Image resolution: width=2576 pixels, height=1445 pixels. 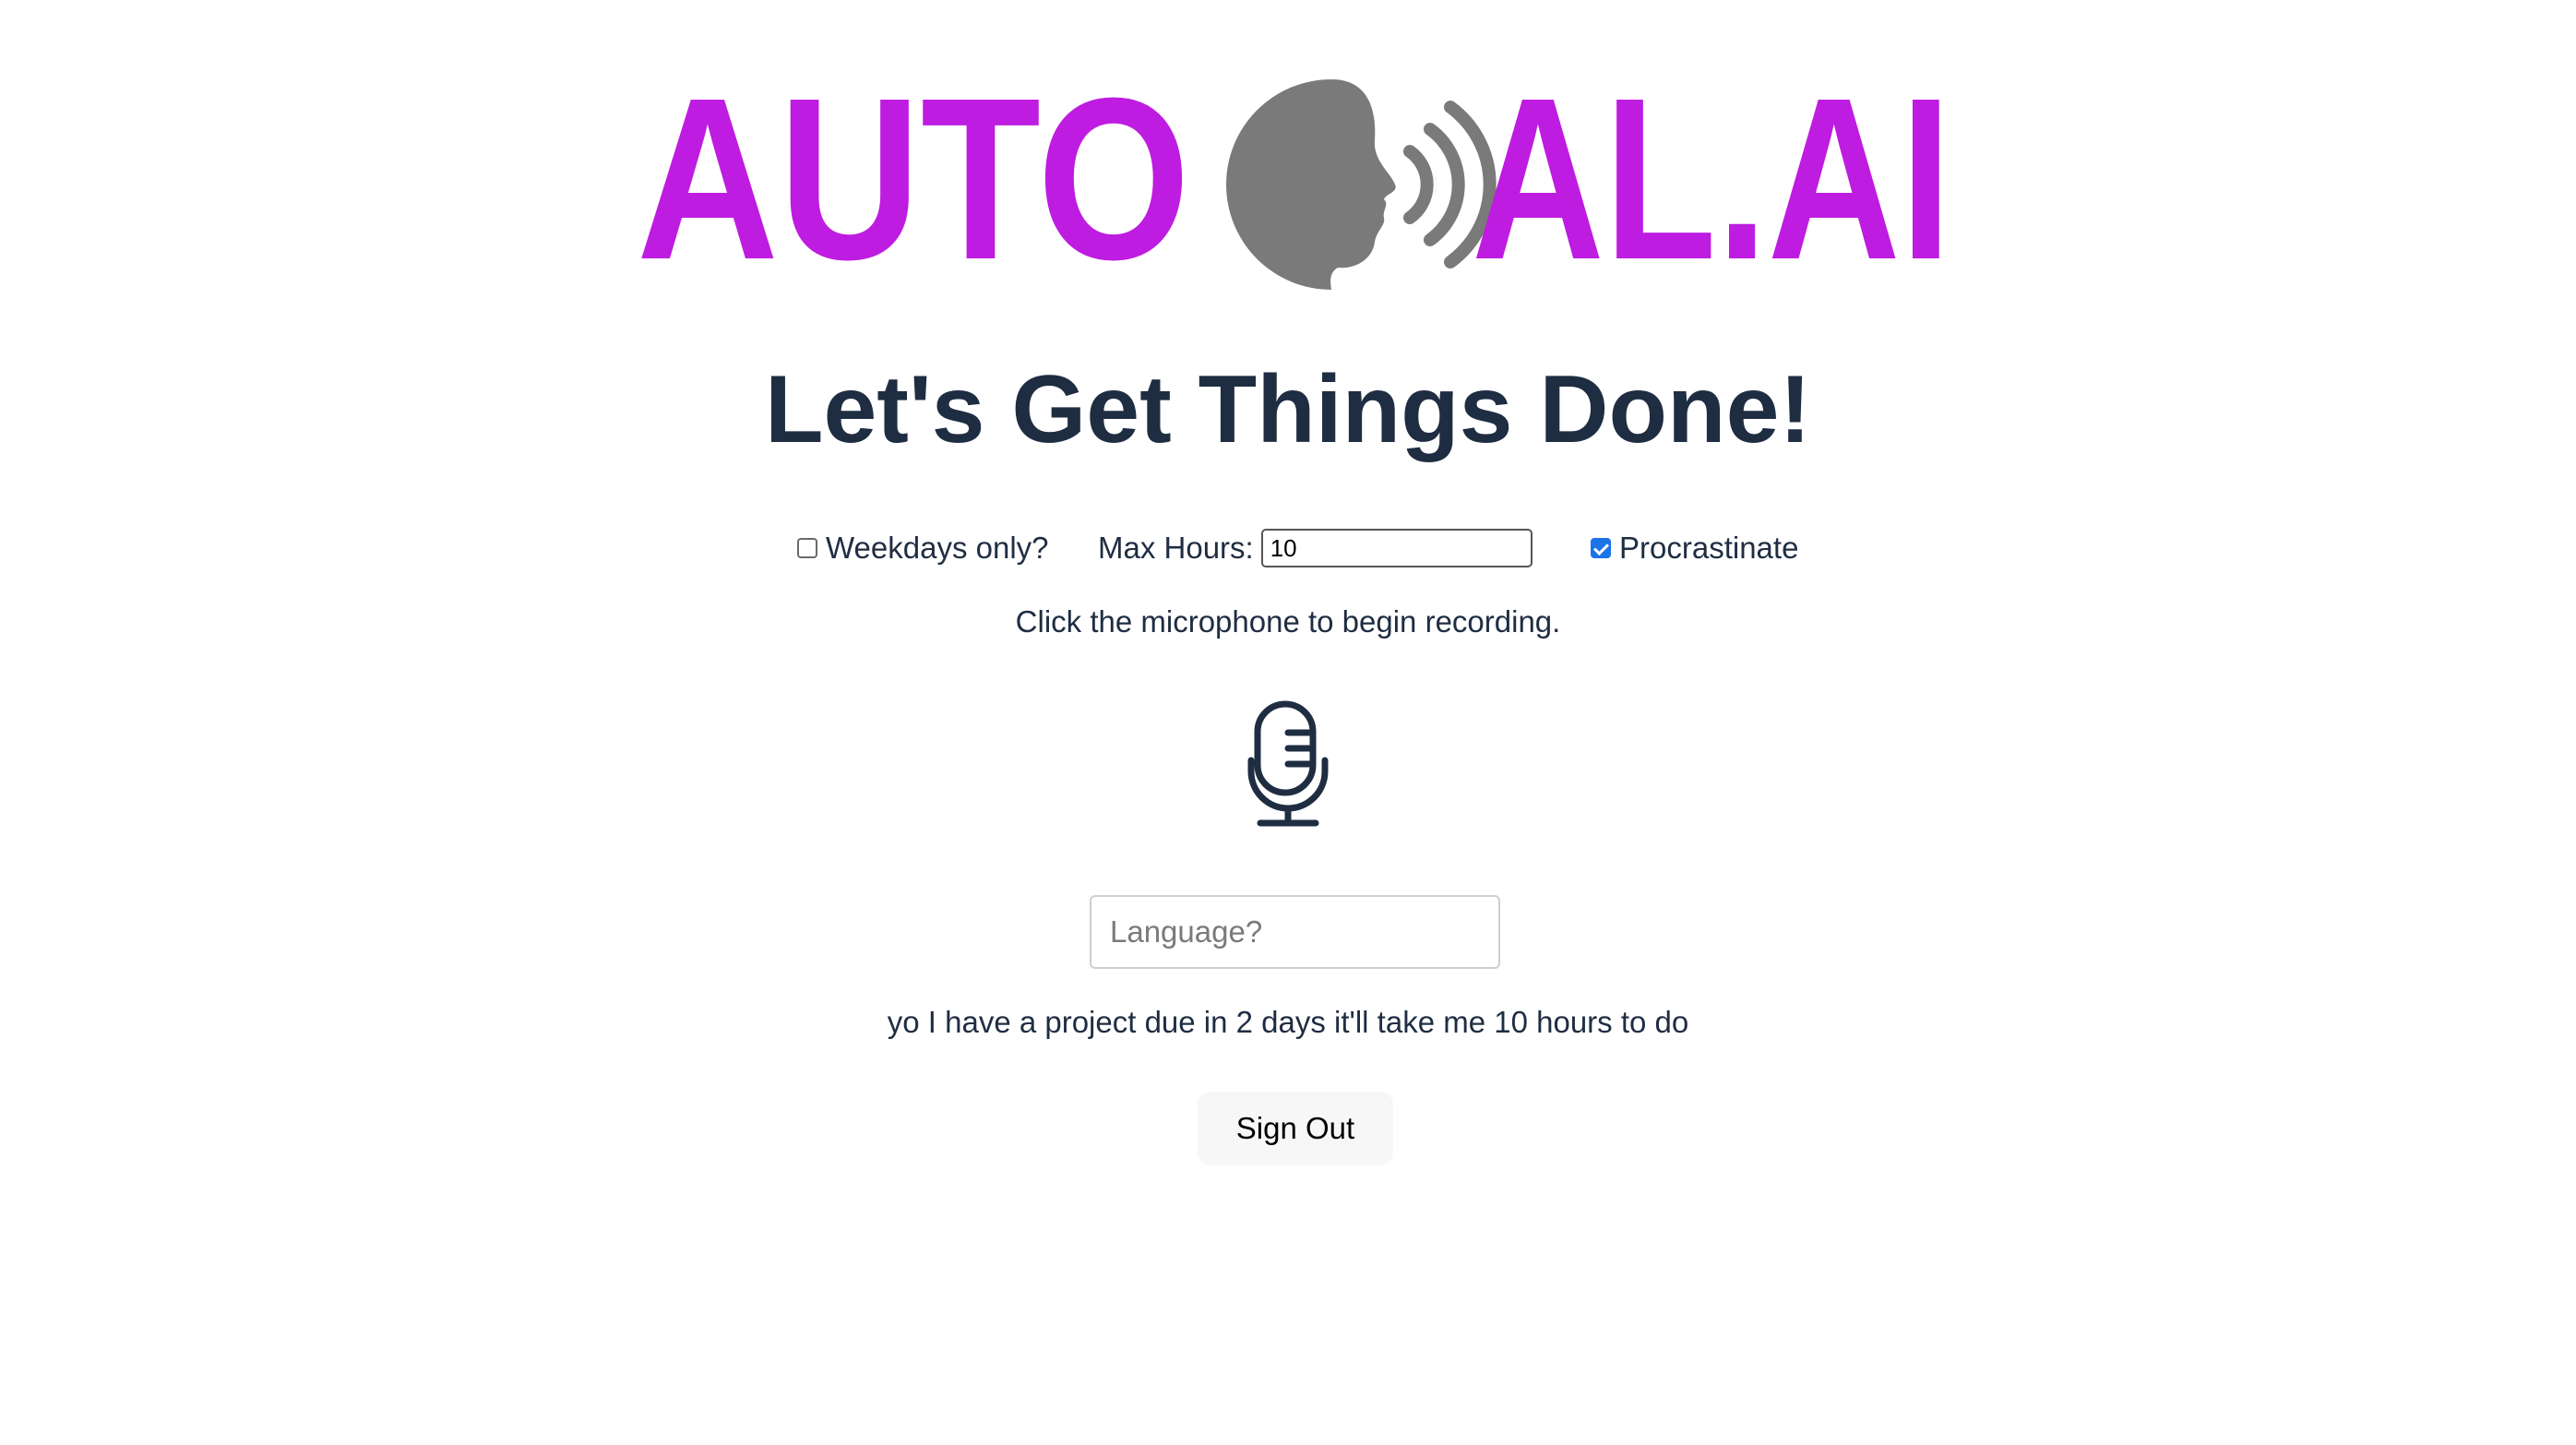 What do you see at coordinates (913, 185) in the screenshot?
I see `logo-text-left: AUTO` at bounding box center [913, 185].